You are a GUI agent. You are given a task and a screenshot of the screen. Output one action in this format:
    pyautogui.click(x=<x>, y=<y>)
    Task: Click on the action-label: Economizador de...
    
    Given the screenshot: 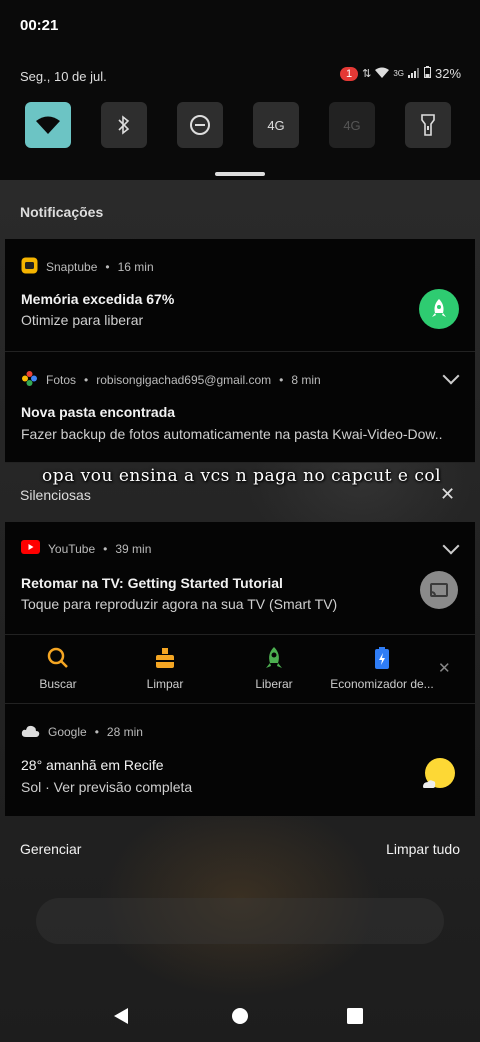 What is the action you would take?
    pyautogui.click(x=382, y=684)
    